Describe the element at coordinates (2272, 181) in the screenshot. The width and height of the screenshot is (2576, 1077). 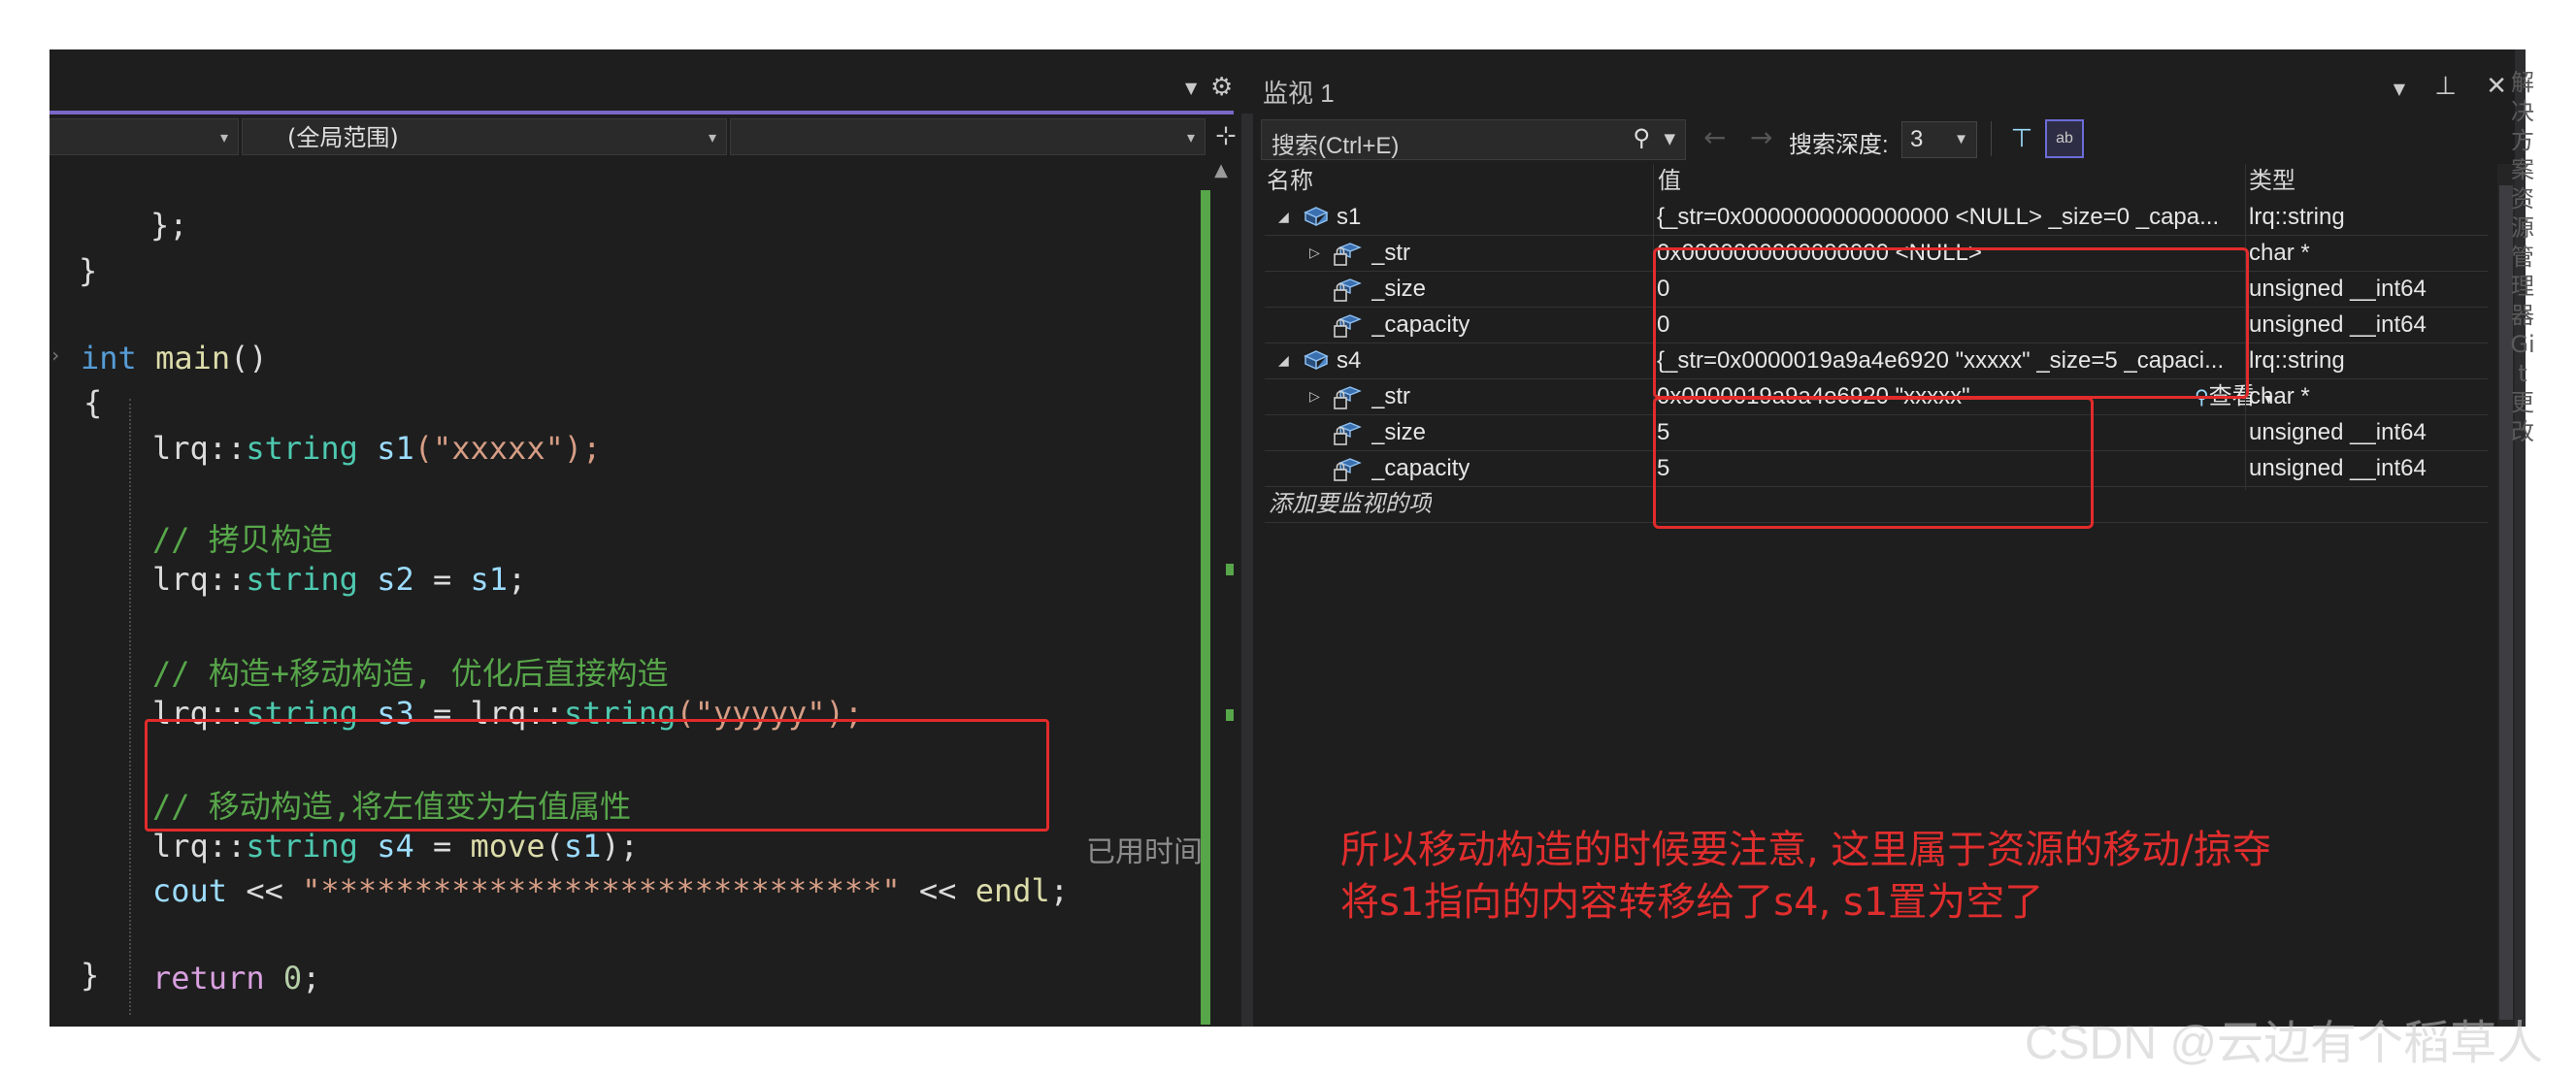
I see `column-header-type: 类型` at that location.